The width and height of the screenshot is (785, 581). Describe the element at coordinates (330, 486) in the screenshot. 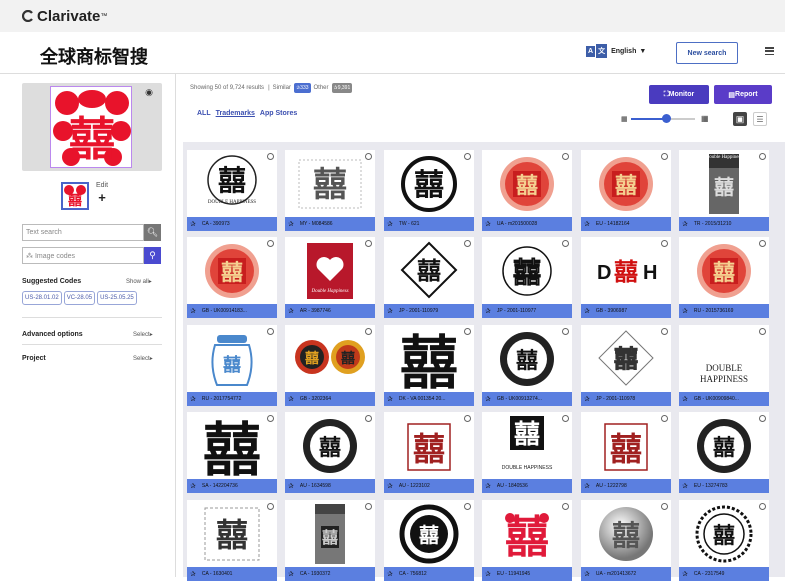

I see `trademark-id-bar: ✰ AU - 1634598` at that location.